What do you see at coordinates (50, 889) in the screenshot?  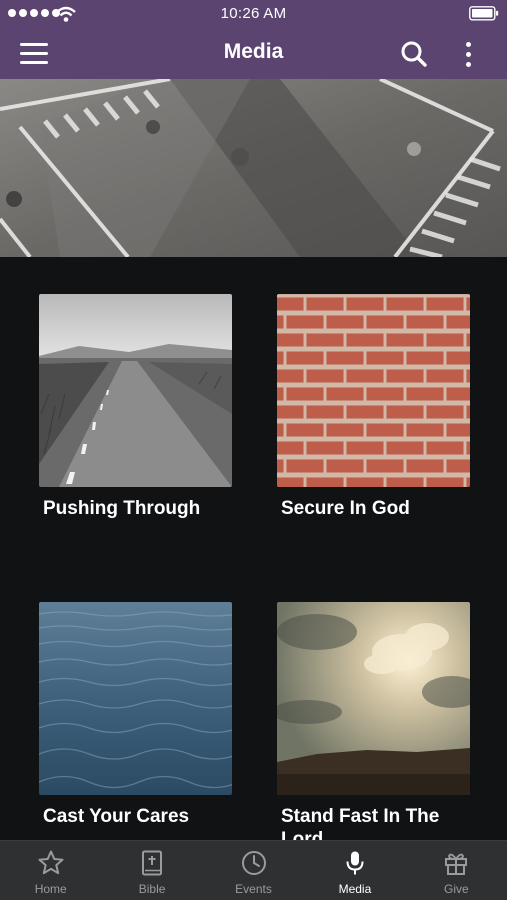 I see `tab-label: Home` at bounding box center [50, 889].